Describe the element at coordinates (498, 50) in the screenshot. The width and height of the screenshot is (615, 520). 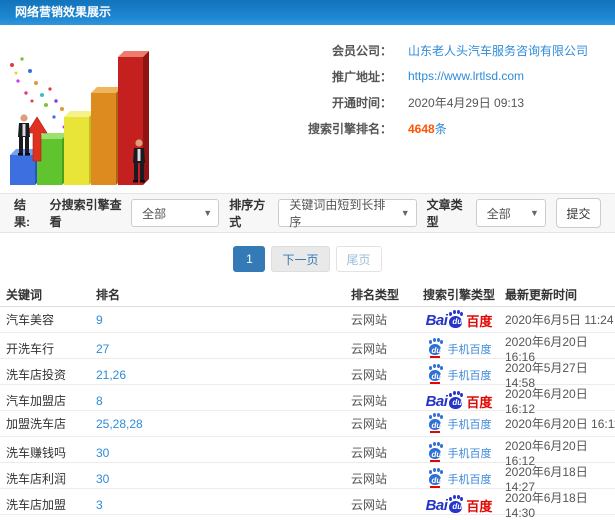
I see `company-name-link: 山东老人头汽车服务咨询有限公司` at that location.